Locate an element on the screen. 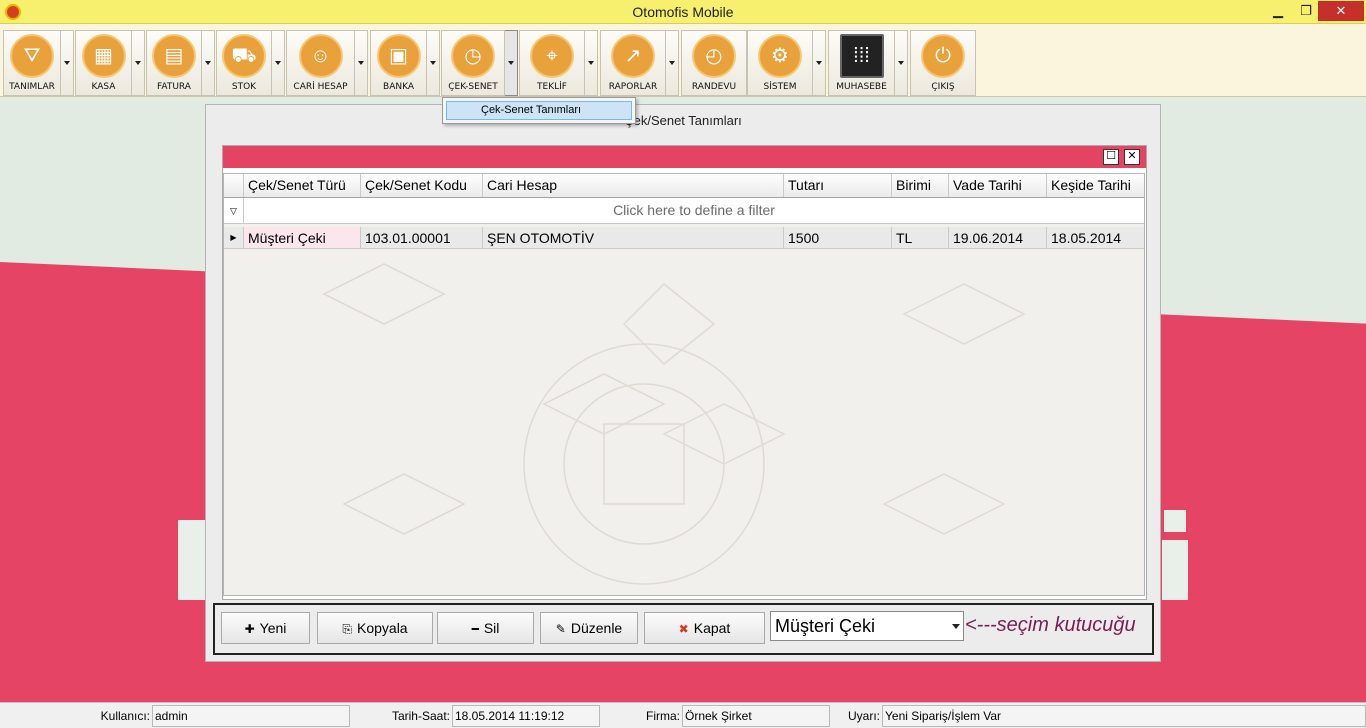 The image size is (1366, 728). row-indicator-icon: ▶ is located at coordinates (234, 237).